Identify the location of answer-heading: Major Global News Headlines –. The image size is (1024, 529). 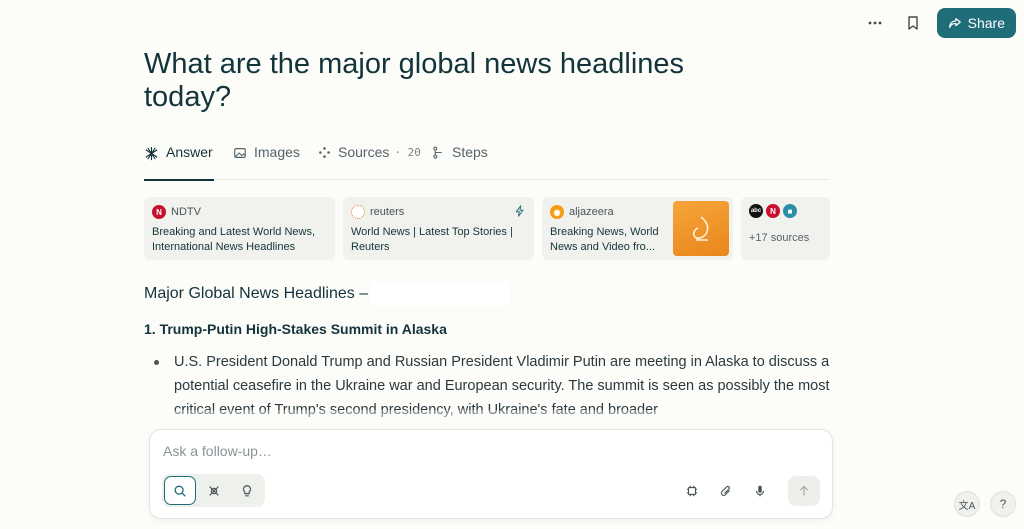
(327, 294).